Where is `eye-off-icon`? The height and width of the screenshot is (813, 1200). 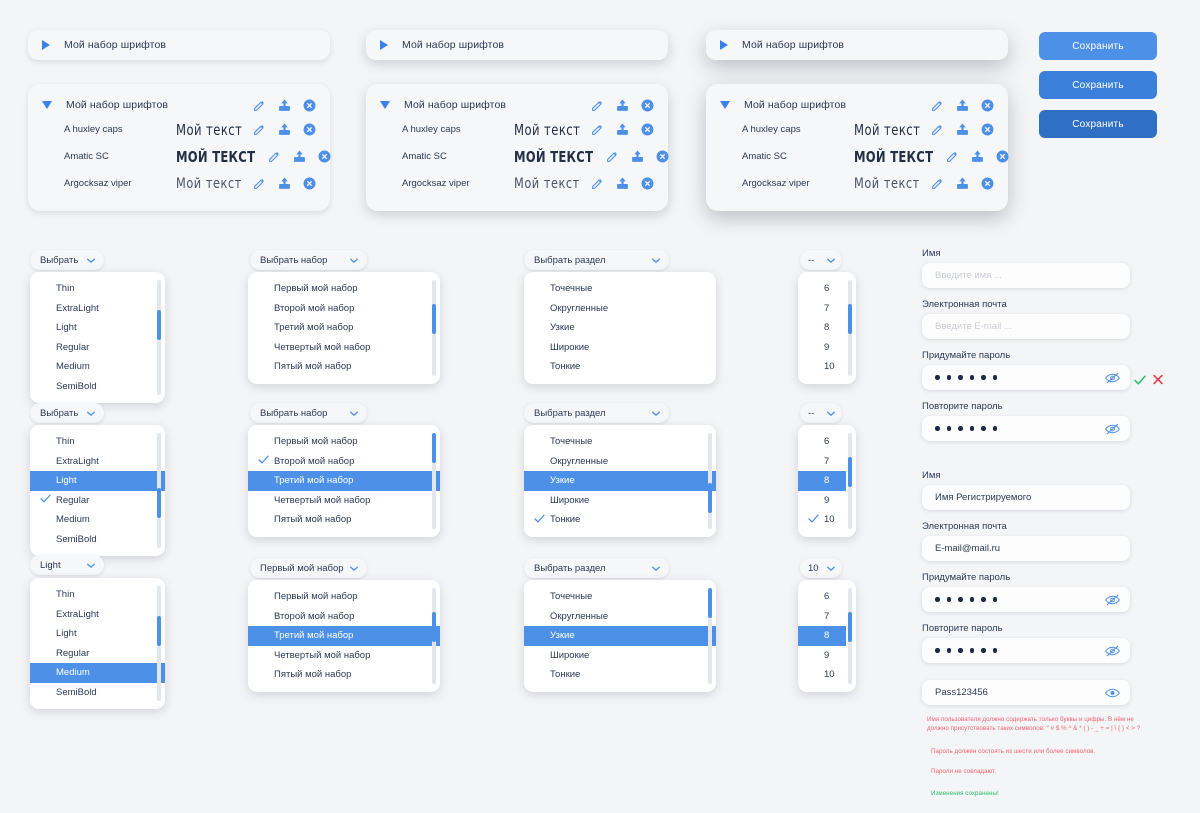
eye-off-icon is located at coordinates (1112, 378).